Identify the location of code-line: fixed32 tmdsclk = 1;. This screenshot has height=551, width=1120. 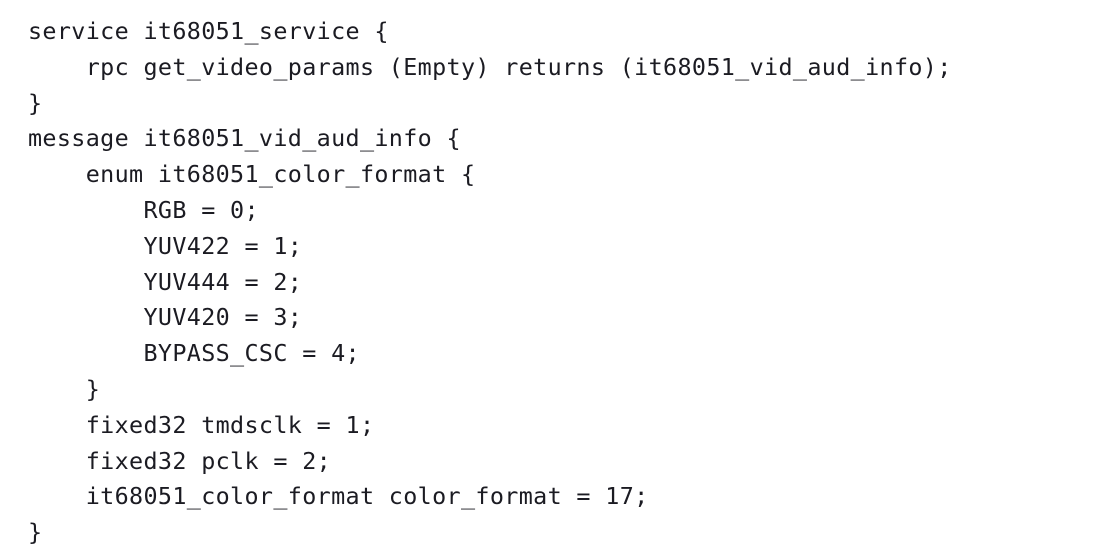
(201, 424).